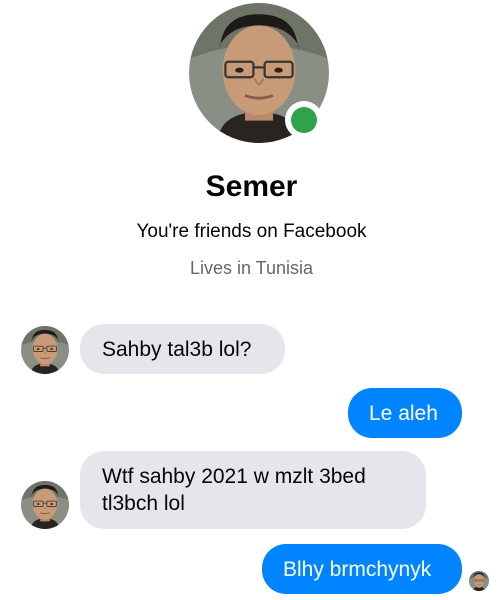 This screenshot has height=600, width=503. I want to click on message-bubble-outgoing: Blhy brmchynyk, so click(362, 569).